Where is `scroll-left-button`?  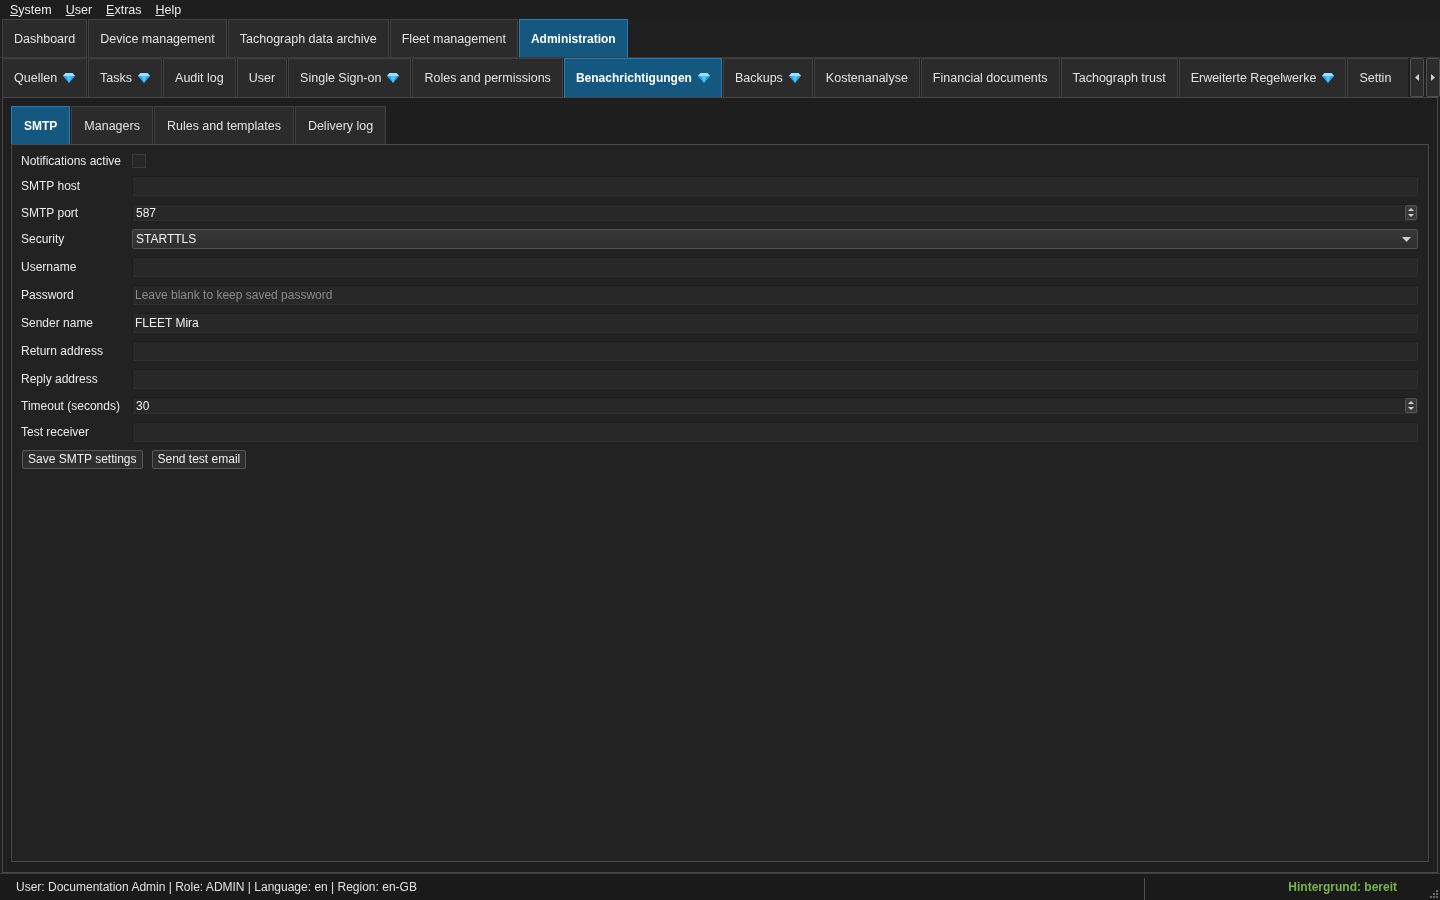 scroll-left-button is located at coordinates (1417, 77).